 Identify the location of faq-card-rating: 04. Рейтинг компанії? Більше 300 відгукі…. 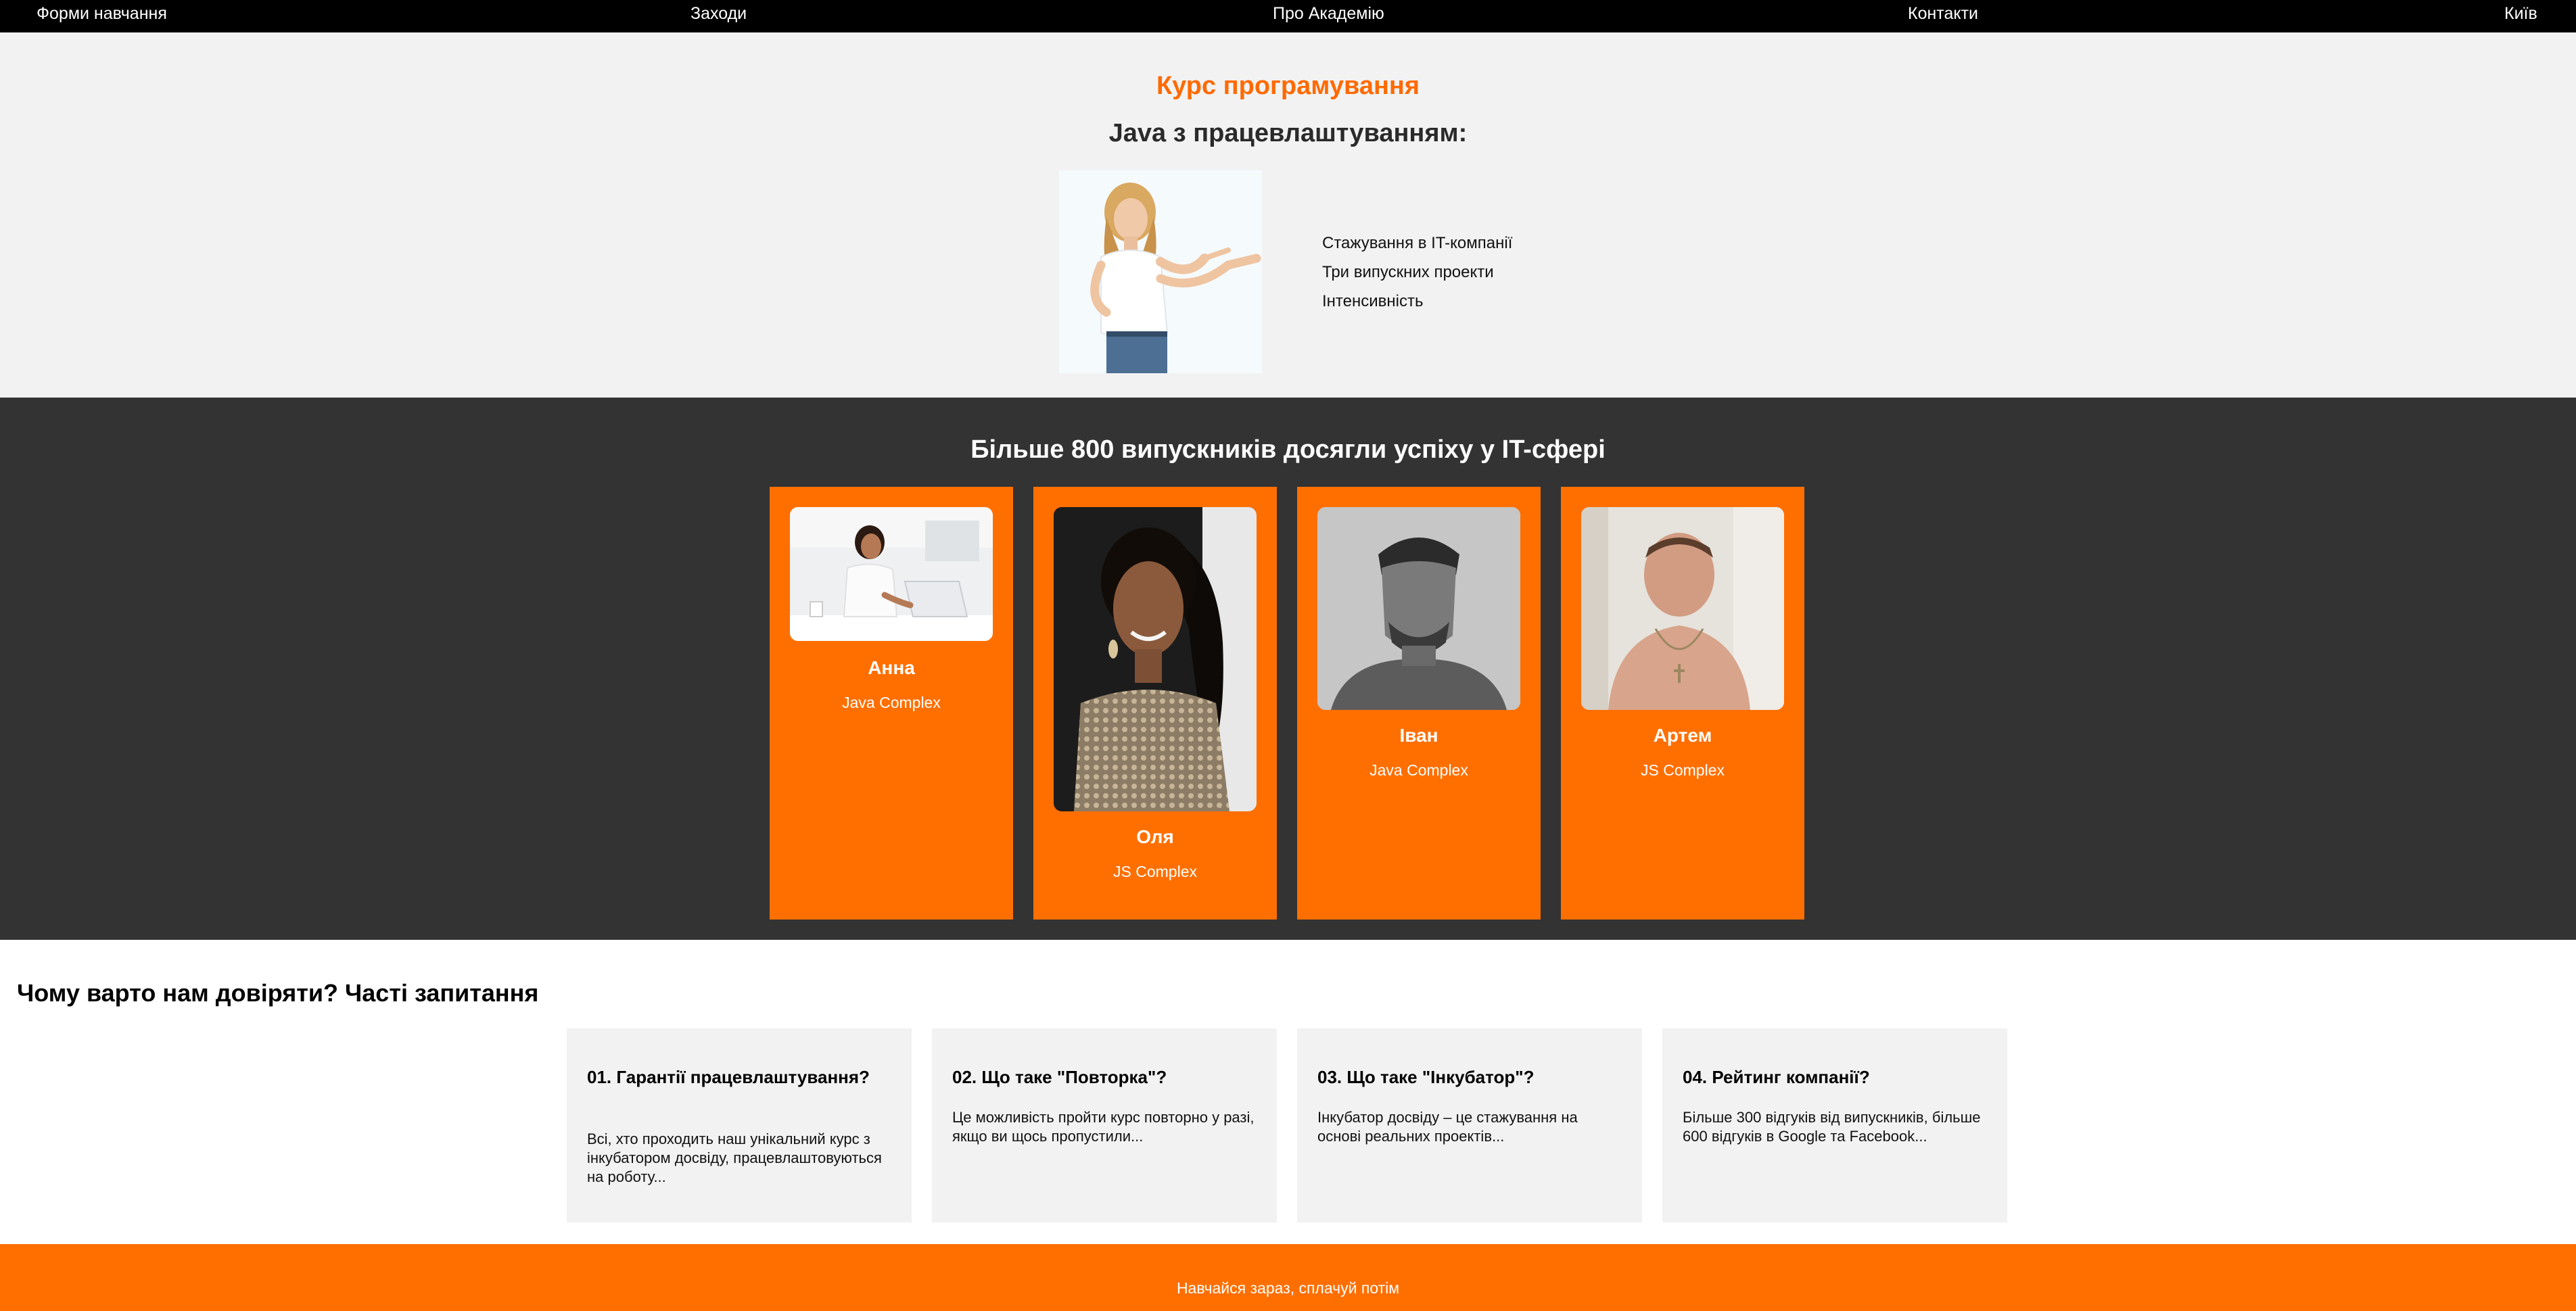
(1834, 1125).